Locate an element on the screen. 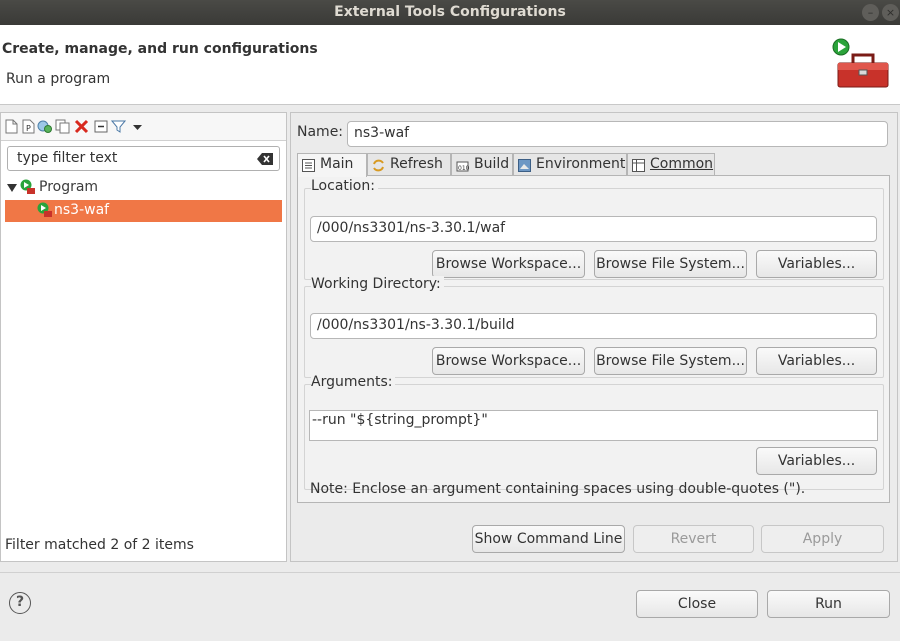 The height and width of the screenshot is (641, 900). header-title: Create, manage, and run configurations is located at coordinates (160, 49).